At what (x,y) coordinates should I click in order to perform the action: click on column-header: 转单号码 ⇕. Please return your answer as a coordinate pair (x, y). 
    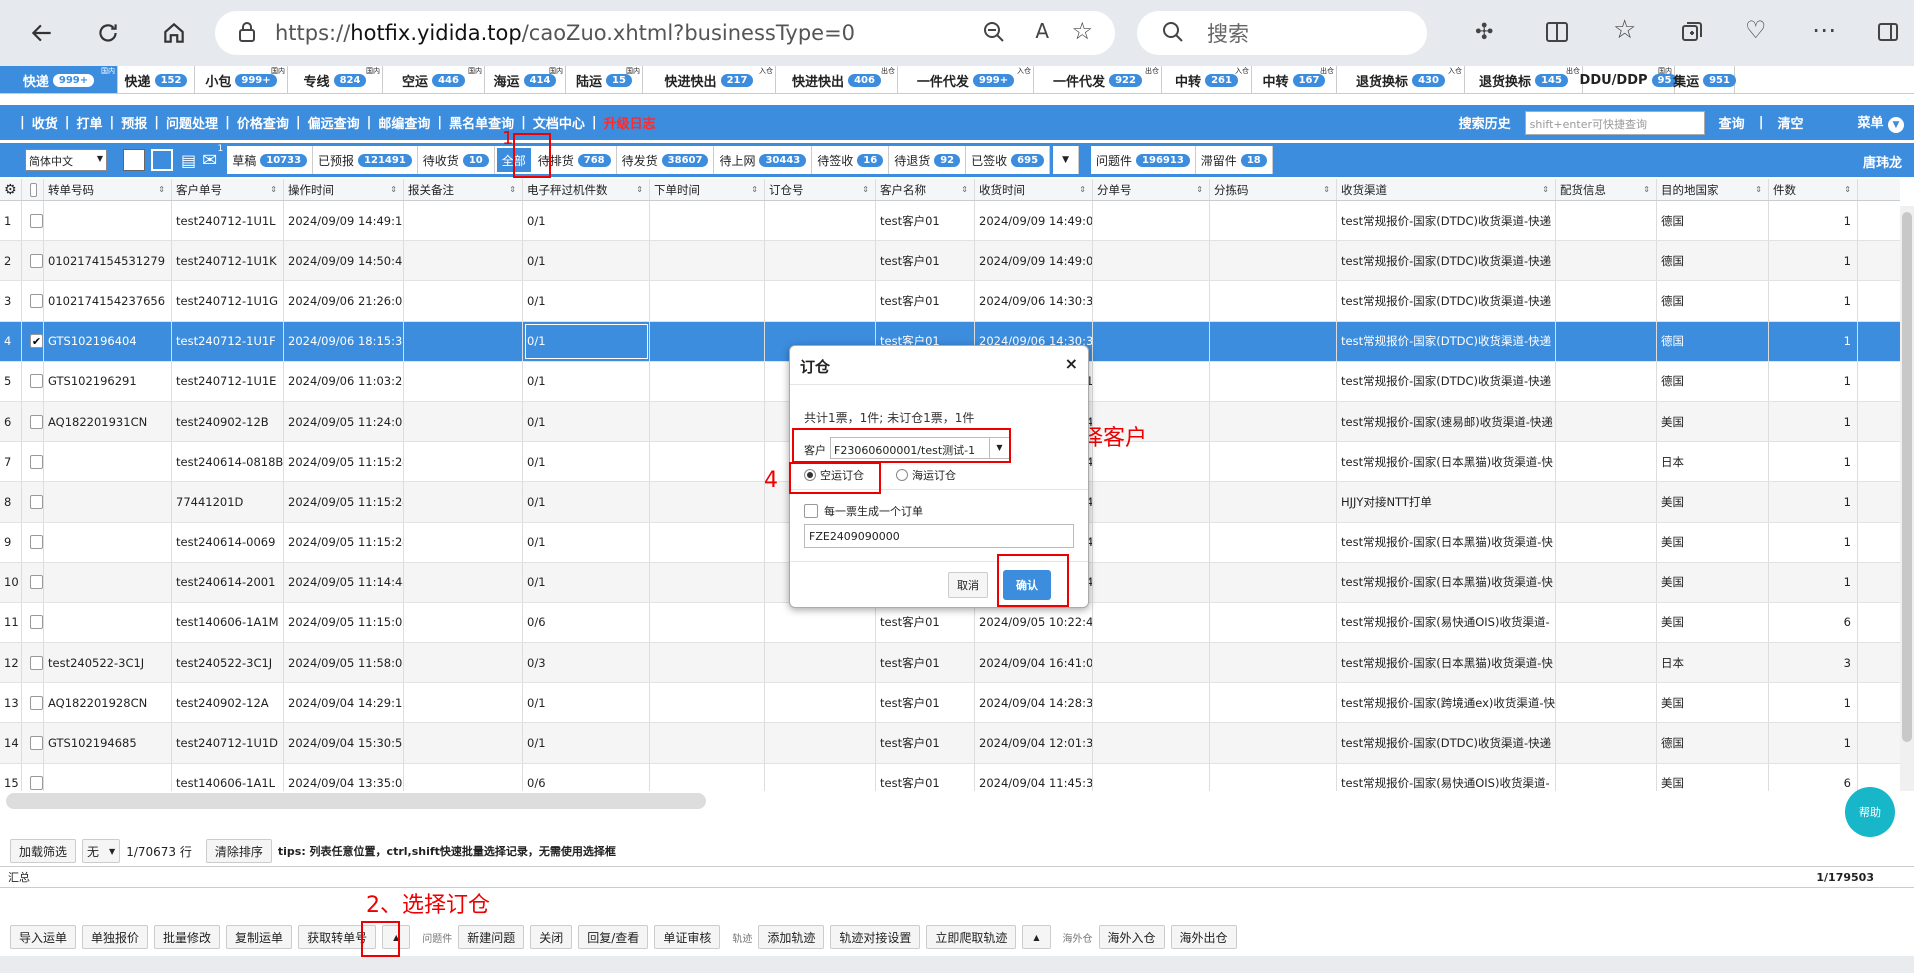
    Looking at the image, I should click on (108, 189).